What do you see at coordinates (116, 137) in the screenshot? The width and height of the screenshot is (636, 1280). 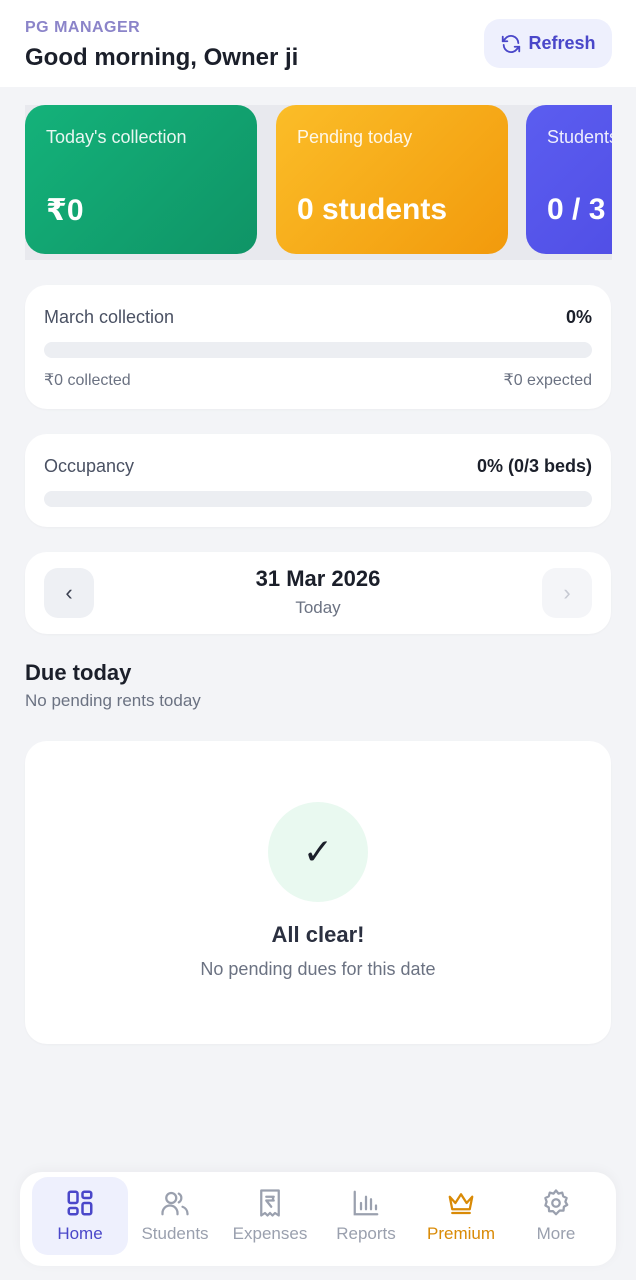 I see `stat-card-label: Today's collection` at bounding box center [116, 137].